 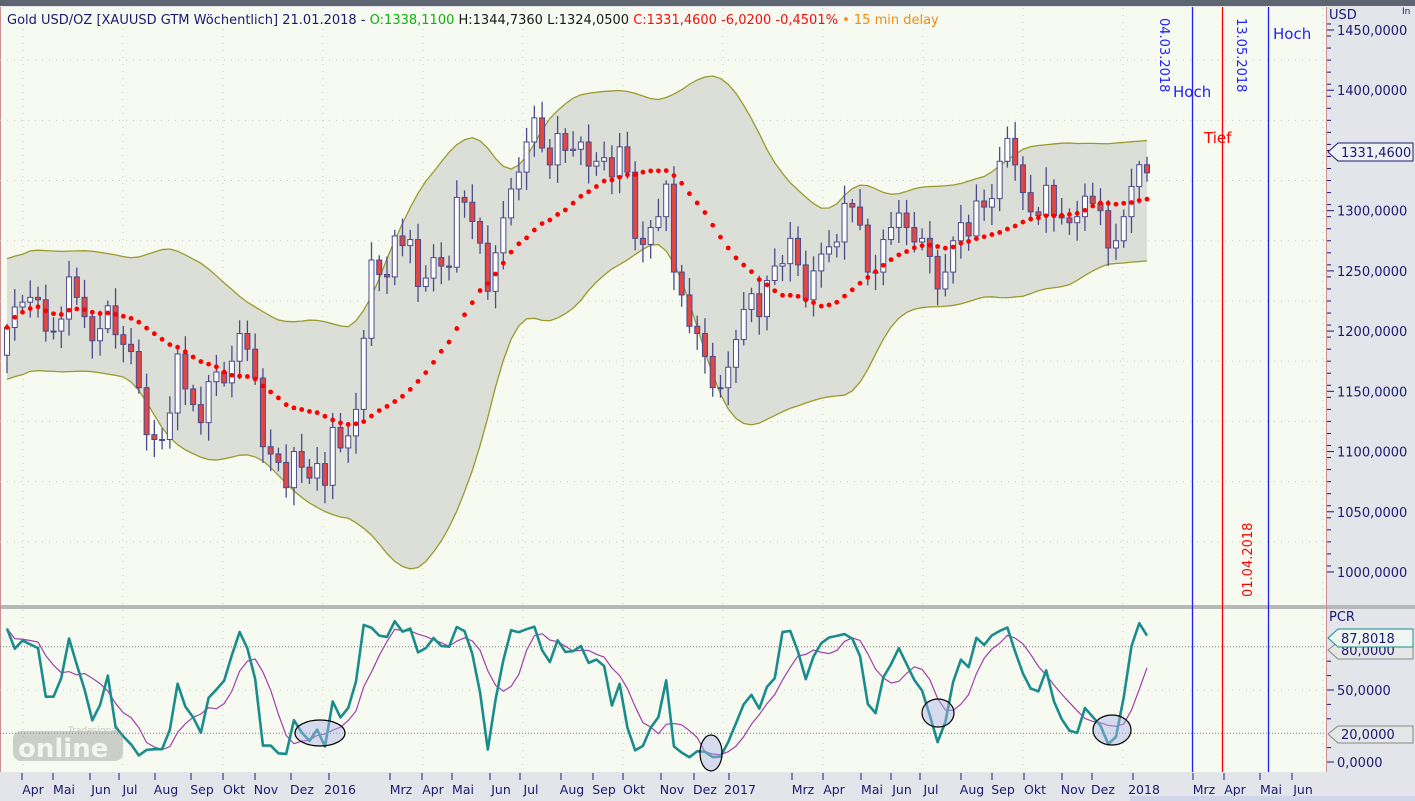 I want to click on price-tick-label: 1450,0000, so click(x=1372, y=31).